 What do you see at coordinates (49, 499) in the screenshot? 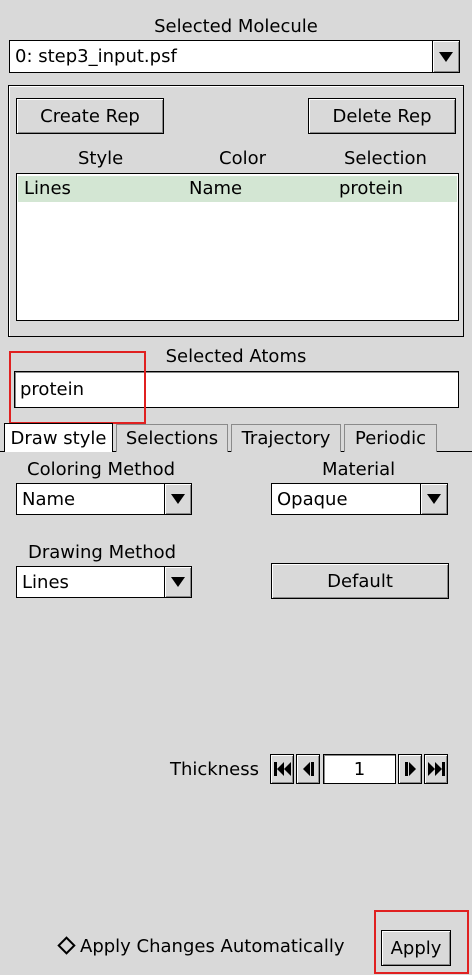
I see `coloring-method-value: Name` at bounding box center [49, 499].